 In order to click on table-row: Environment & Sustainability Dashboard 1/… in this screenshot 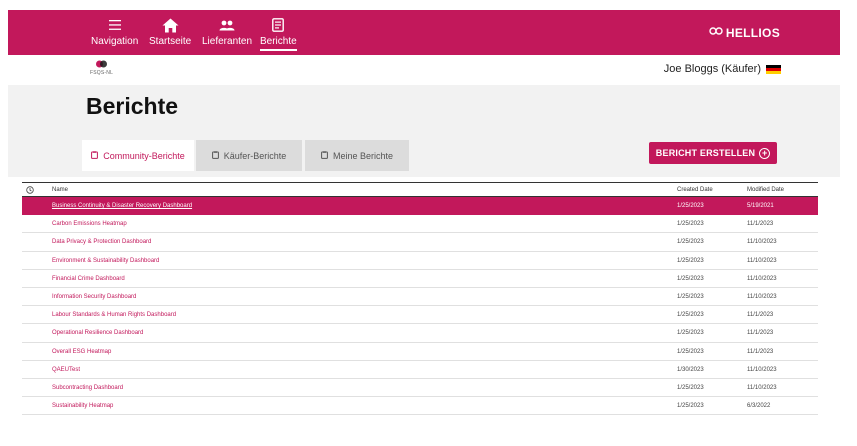, I will do `click(420, 261)`.